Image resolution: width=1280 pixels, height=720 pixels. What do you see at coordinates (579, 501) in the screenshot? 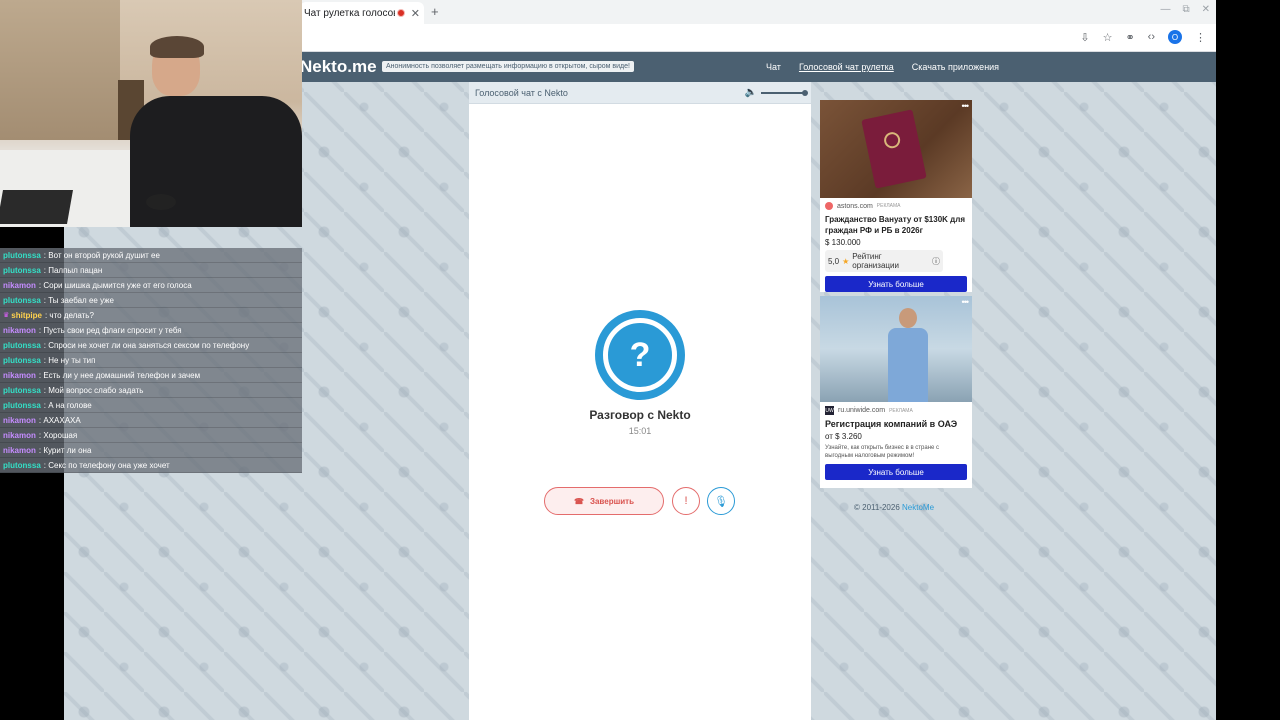
I see `hangup-icon: ☎` at bounding box center [579, 501].